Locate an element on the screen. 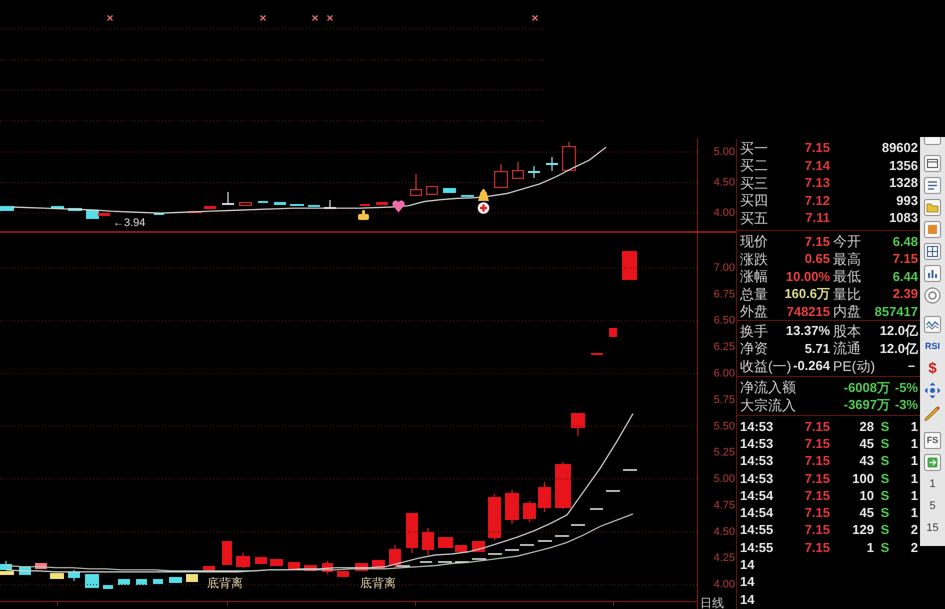 The height and width of the screenshot is (609, 945). indicator-button: FS is located at coordinates (933, 440).